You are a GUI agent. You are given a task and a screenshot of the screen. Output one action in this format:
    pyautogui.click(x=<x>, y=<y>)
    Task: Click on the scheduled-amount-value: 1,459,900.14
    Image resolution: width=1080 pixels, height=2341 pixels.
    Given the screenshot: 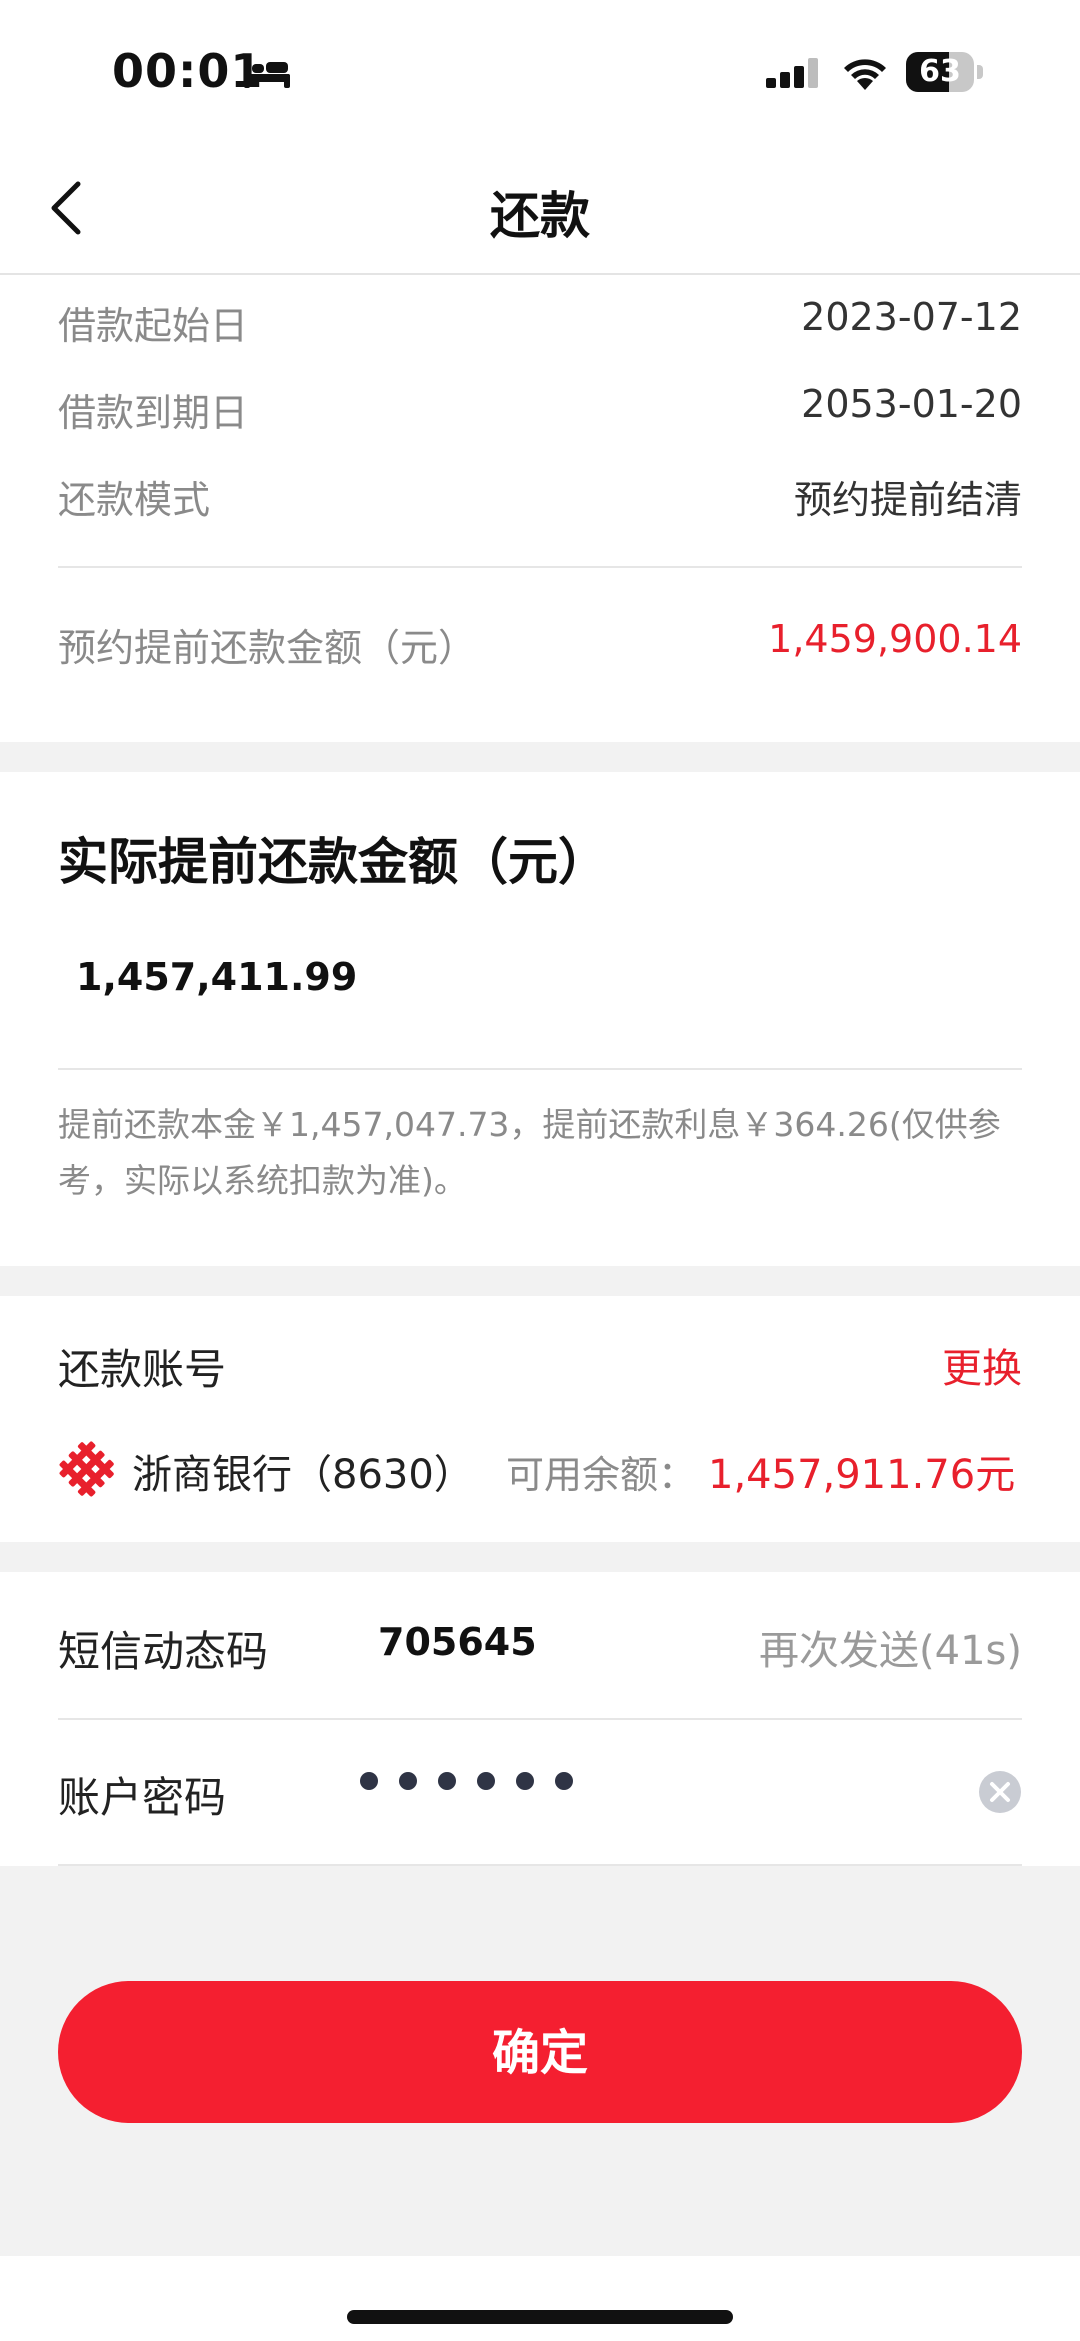 What is the action you would take?
    pyautogui.click(x=895, y=639)
    